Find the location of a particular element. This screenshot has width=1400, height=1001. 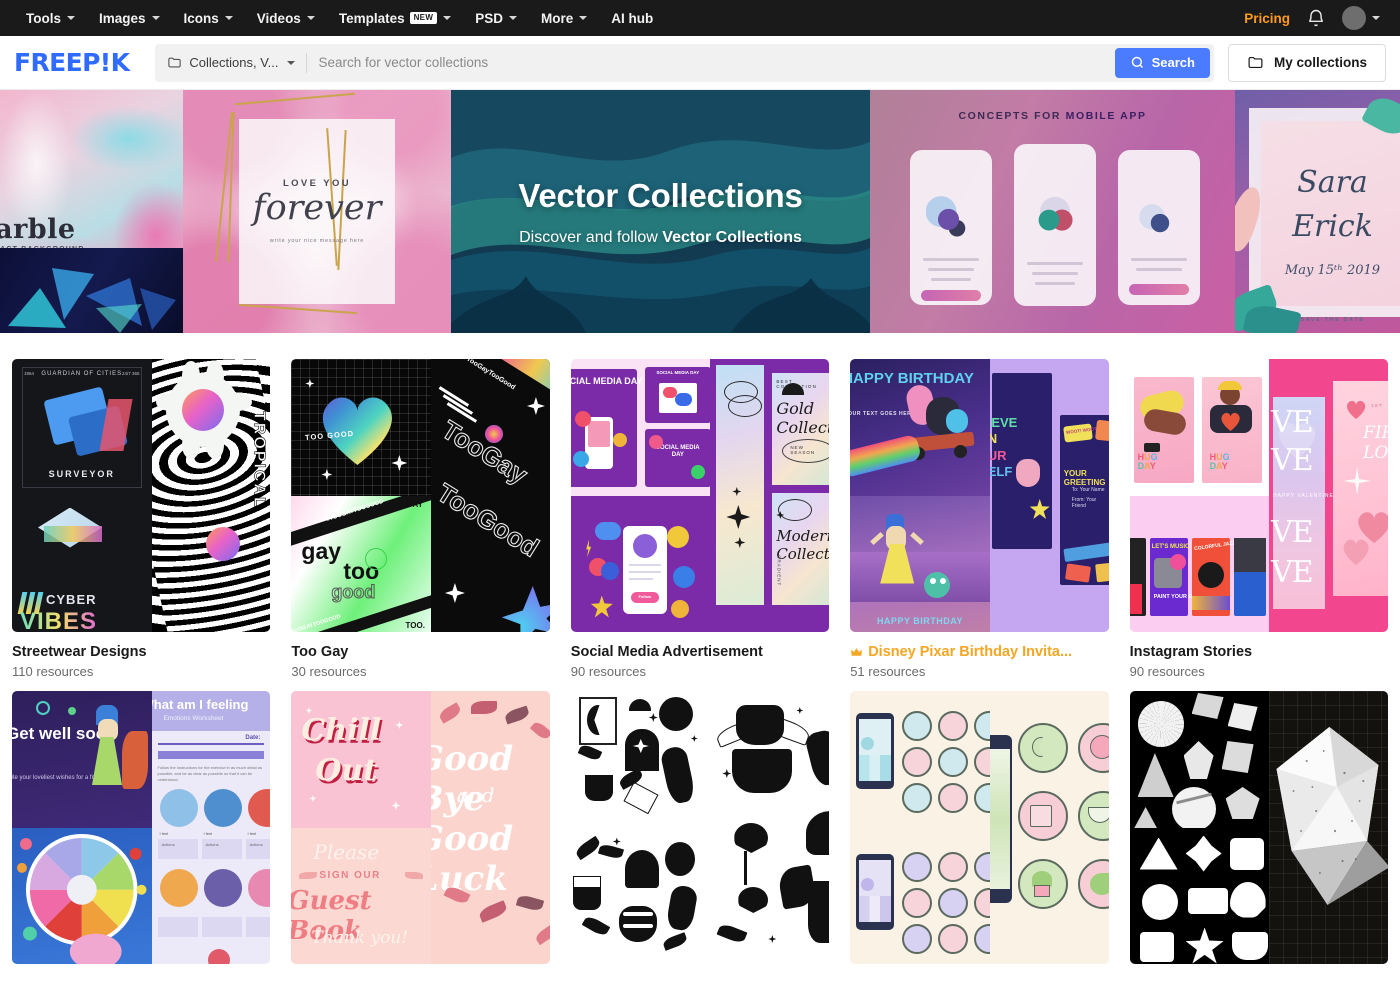

nav-item-ai-hub: AI hub is located at coordinates (632, 18).